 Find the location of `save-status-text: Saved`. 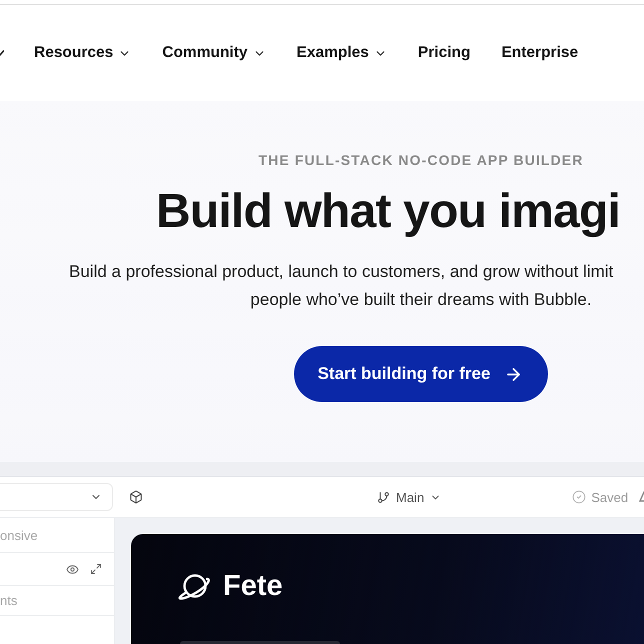

save-status-text: Saved is located at coordinates (609, 497).